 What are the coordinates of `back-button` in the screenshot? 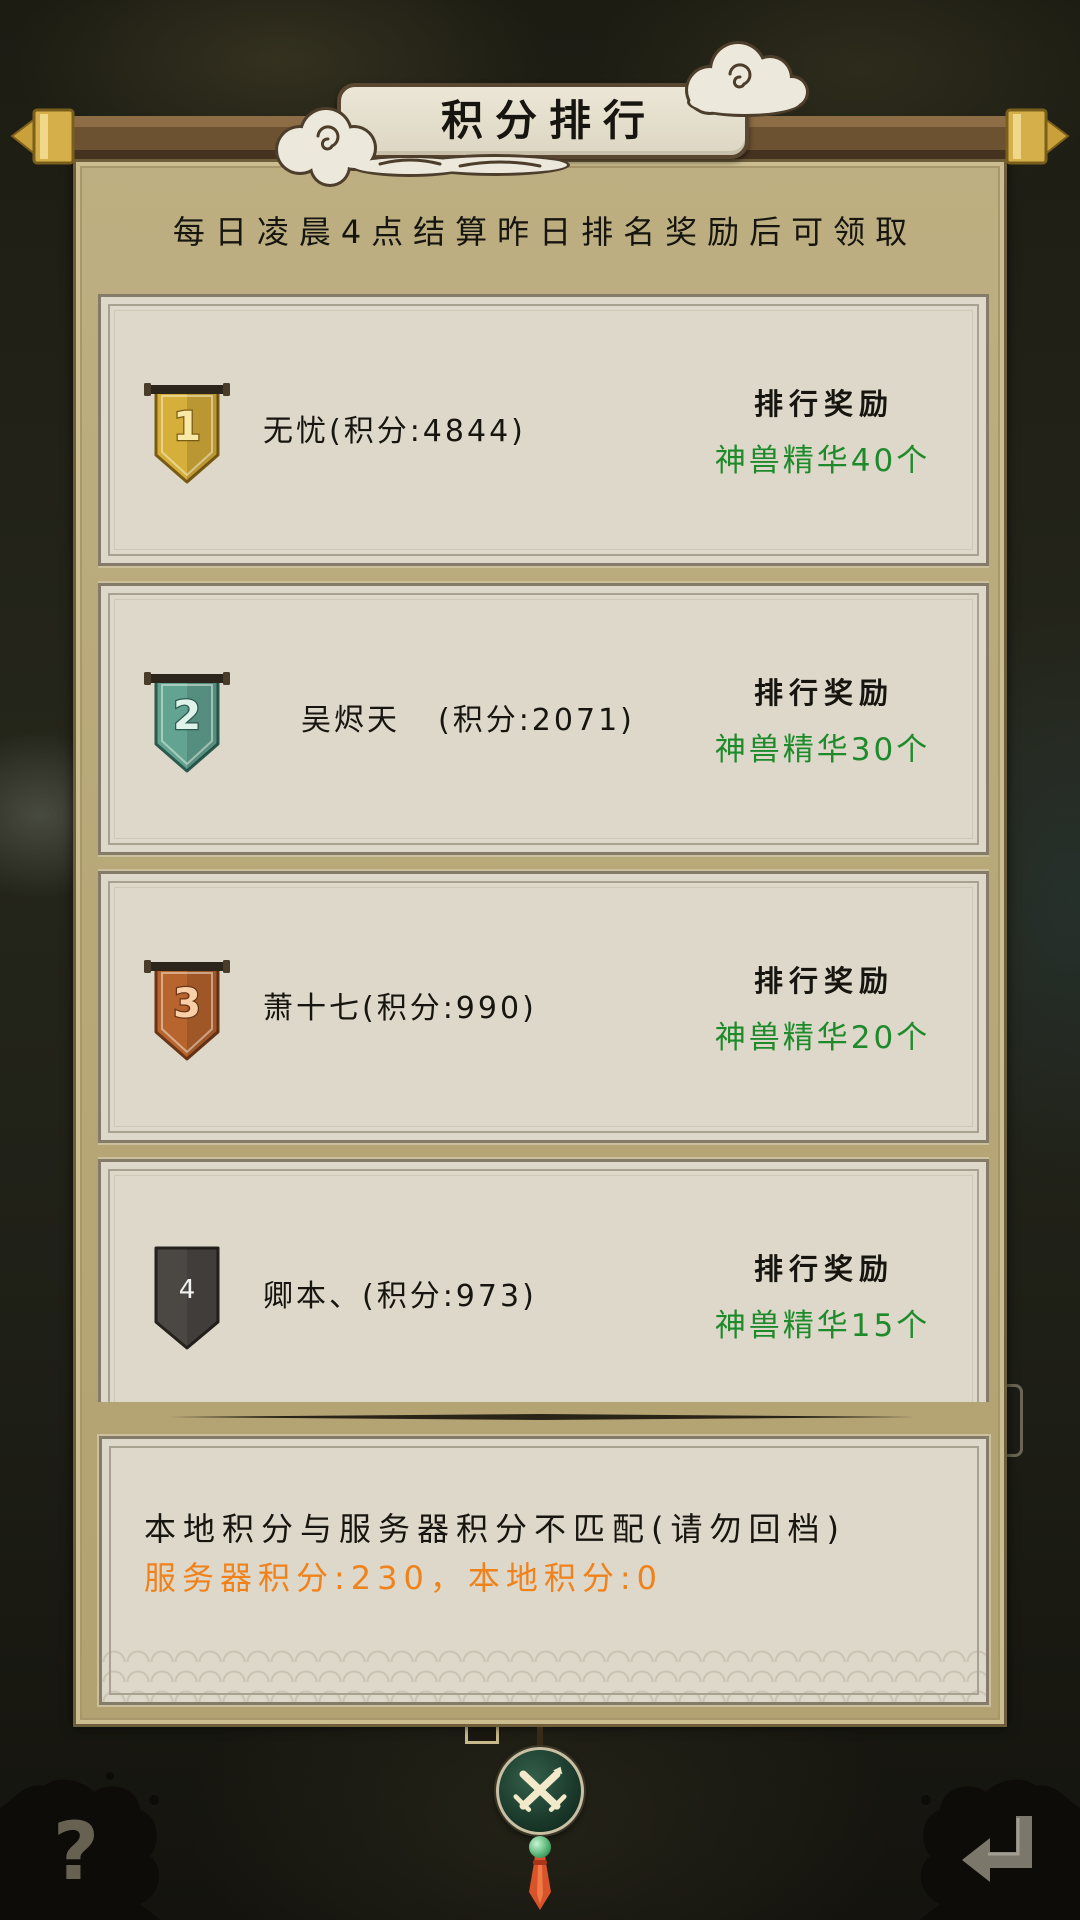 It's located at (1000, 1845).